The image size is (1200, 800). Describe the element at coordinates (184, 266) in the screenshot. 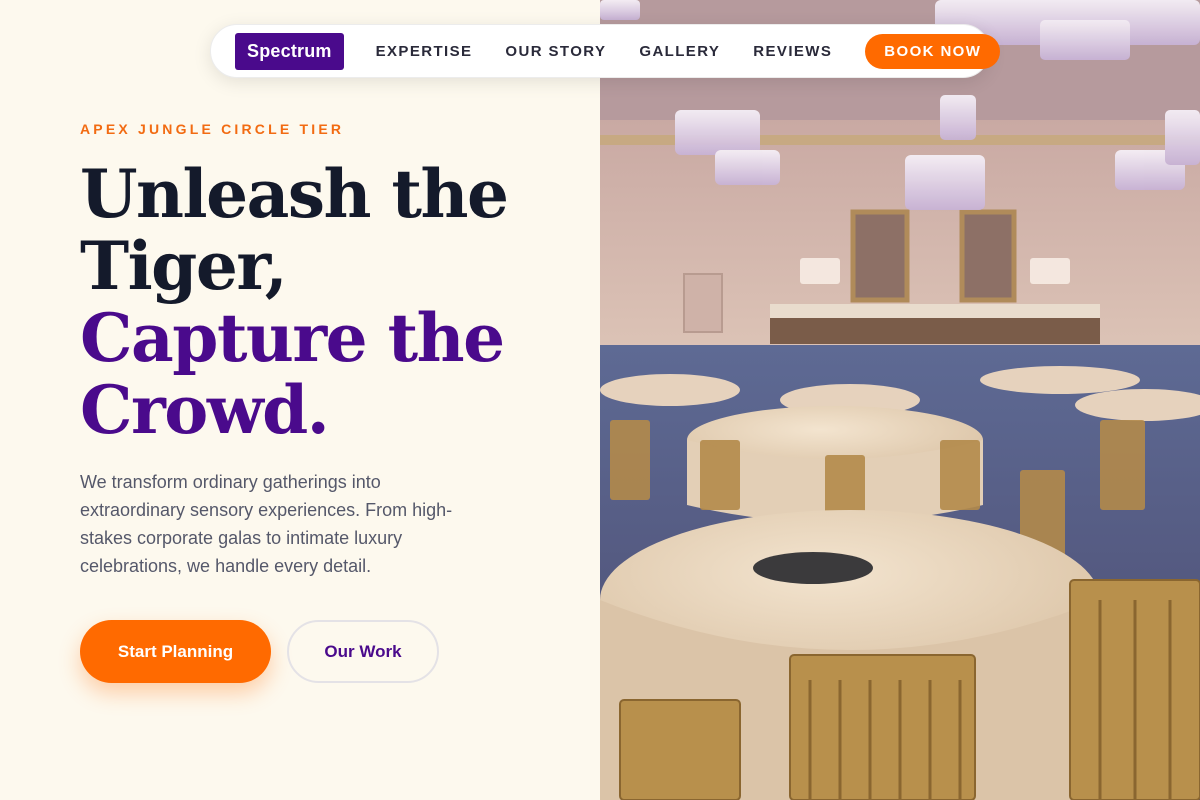

I see `headline-line-2: Tiger,` at that location.